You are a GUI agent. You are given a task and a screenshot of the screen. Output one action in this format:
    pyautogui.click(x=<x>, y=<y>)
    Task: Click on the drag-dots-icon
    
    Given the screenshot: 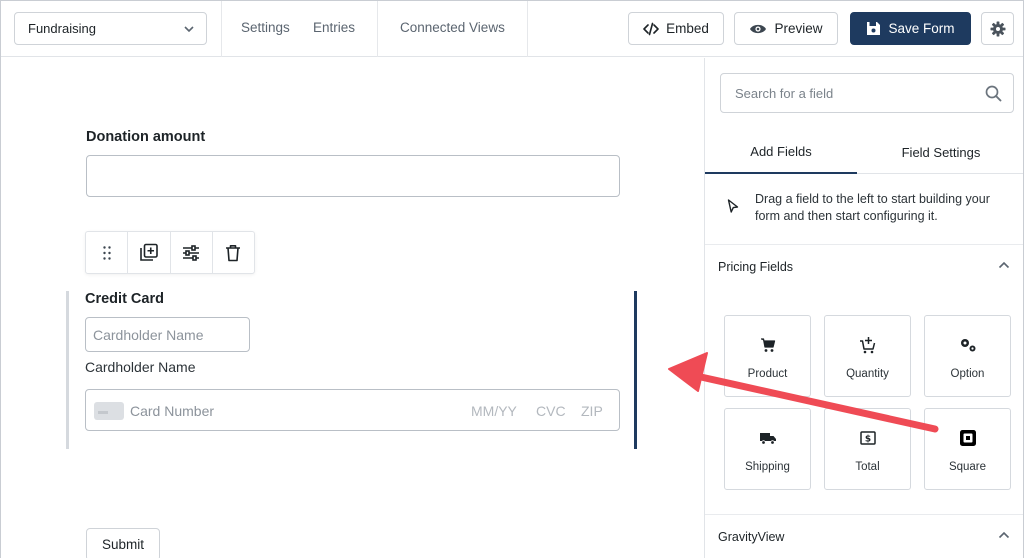 What is the action you would take?
    pyautogui.click(x=106, y=252)
    